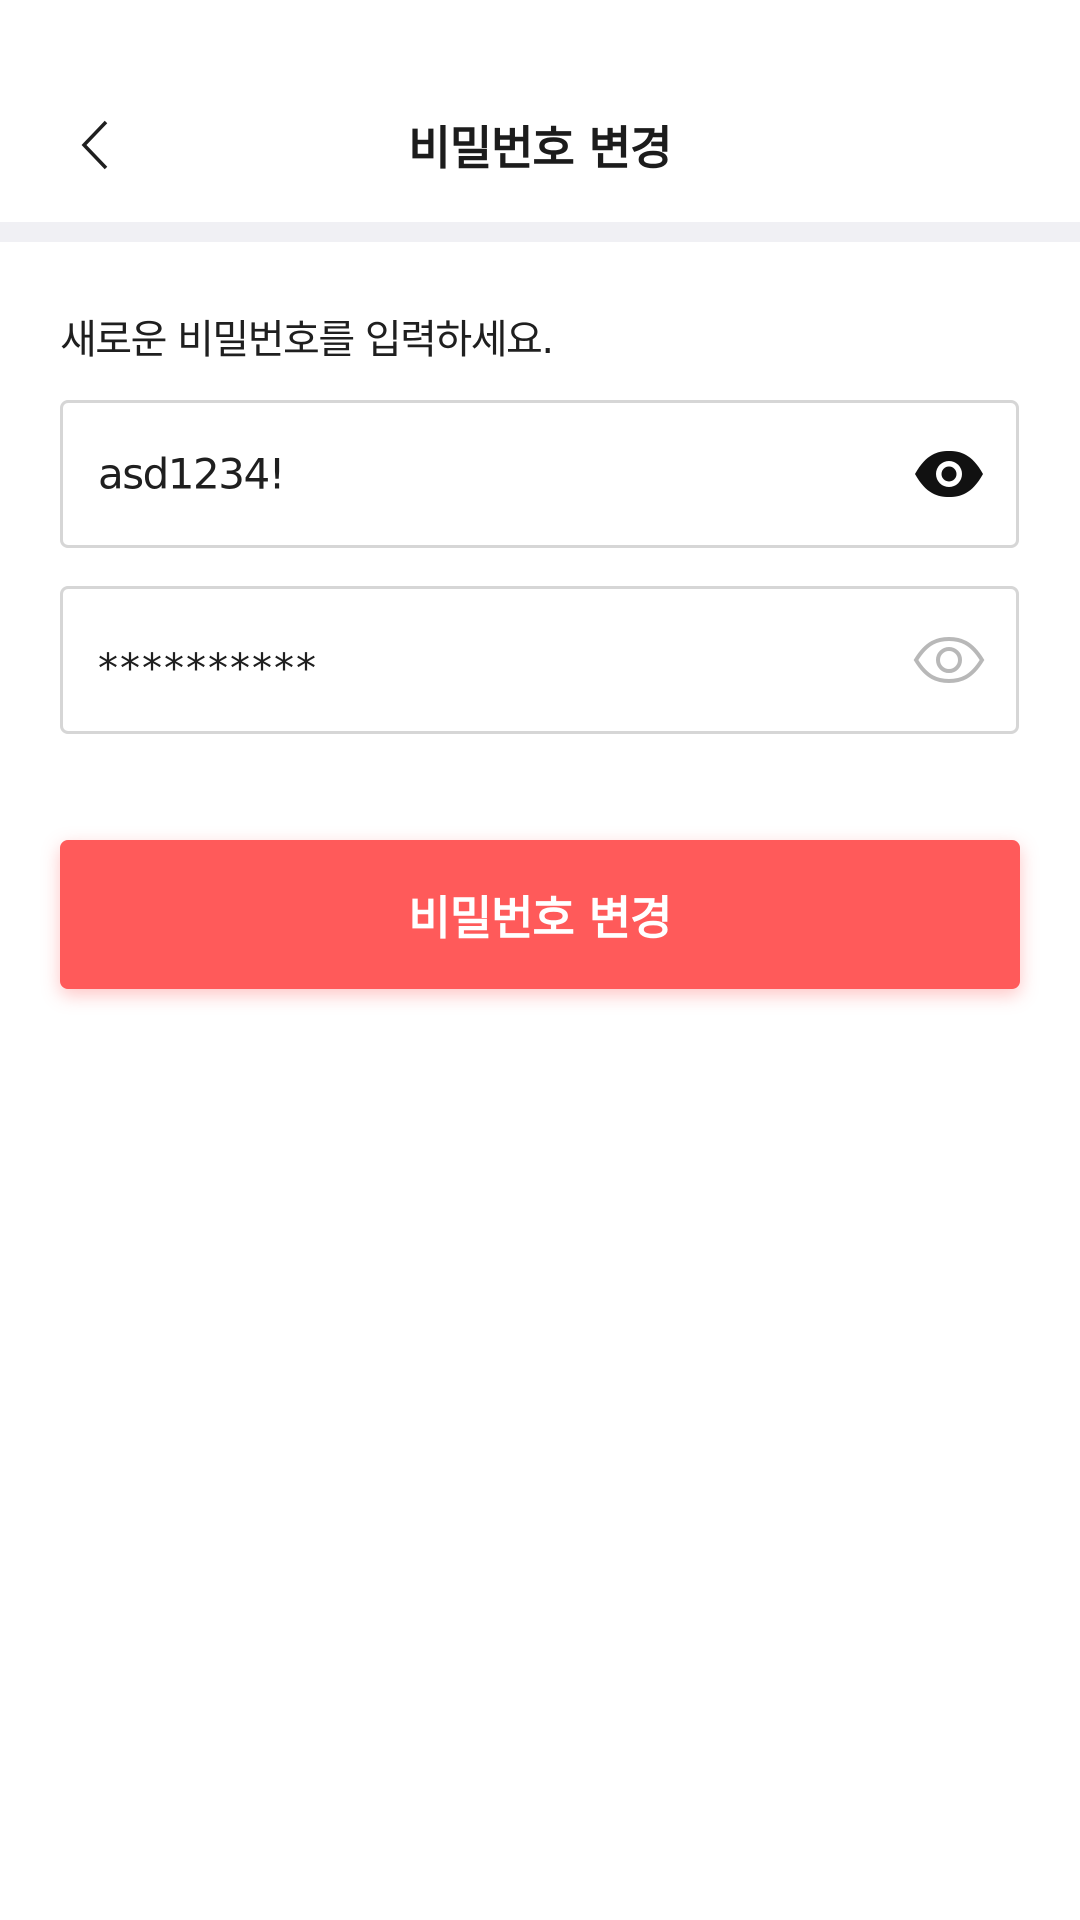 This screenshot has width=1080, height=1920. Describe the element at coordinates (488, 669) in the screenshot. I see `confirm-password-input: **********` at that location.